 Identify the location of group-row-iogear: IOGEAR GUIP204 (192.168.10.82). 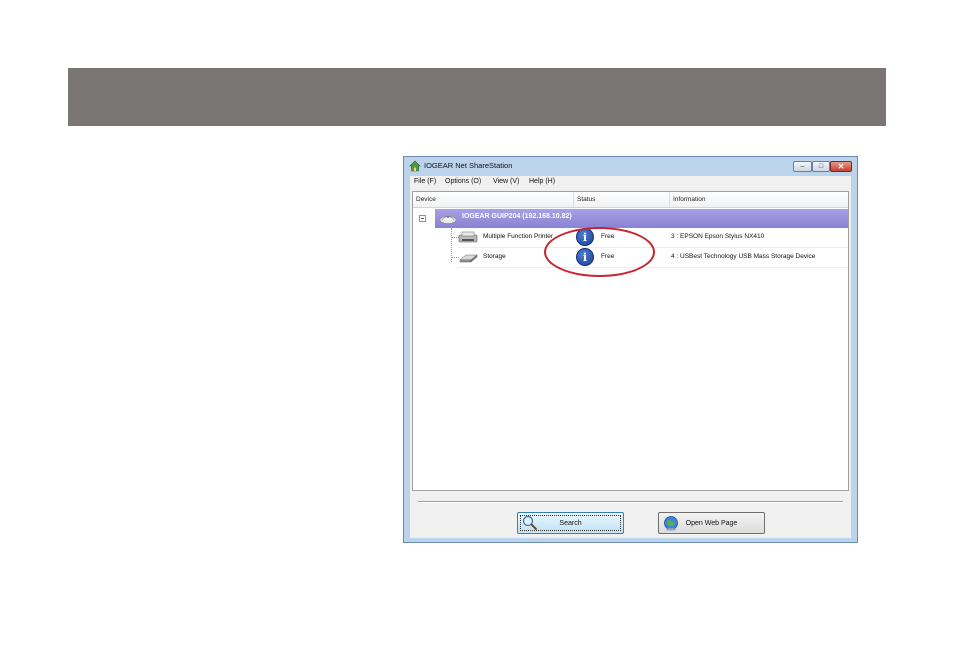
(641, 218).